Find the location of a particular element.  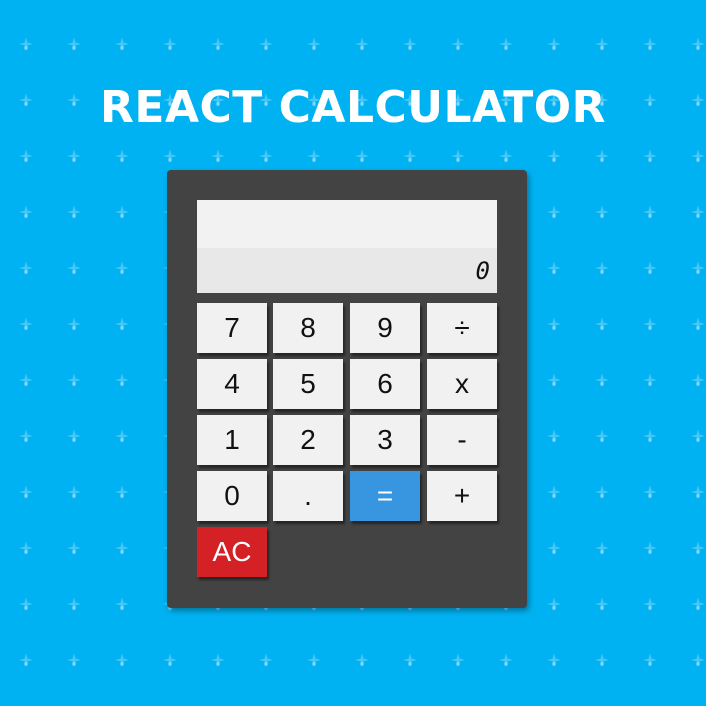

page-title: REACT CALCULATOR is located at coordinates (353, 107).